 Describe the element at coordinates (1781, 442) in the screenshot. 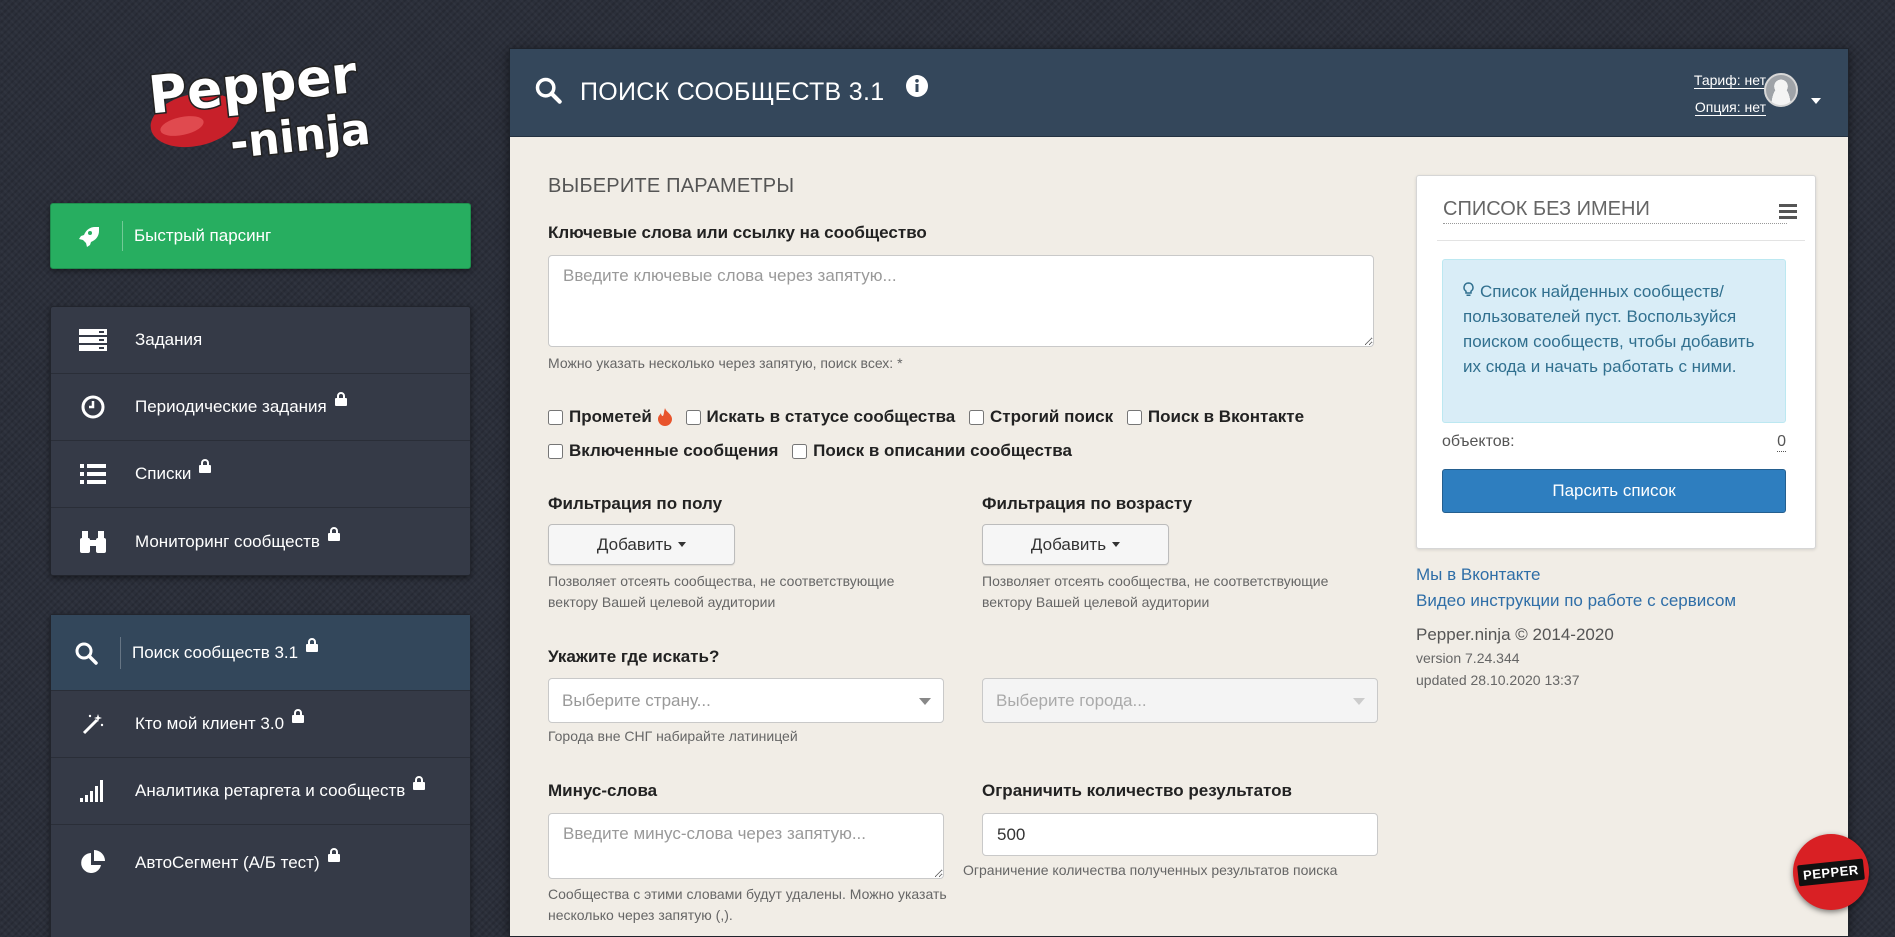

I see `objects-count: 0` at that location.